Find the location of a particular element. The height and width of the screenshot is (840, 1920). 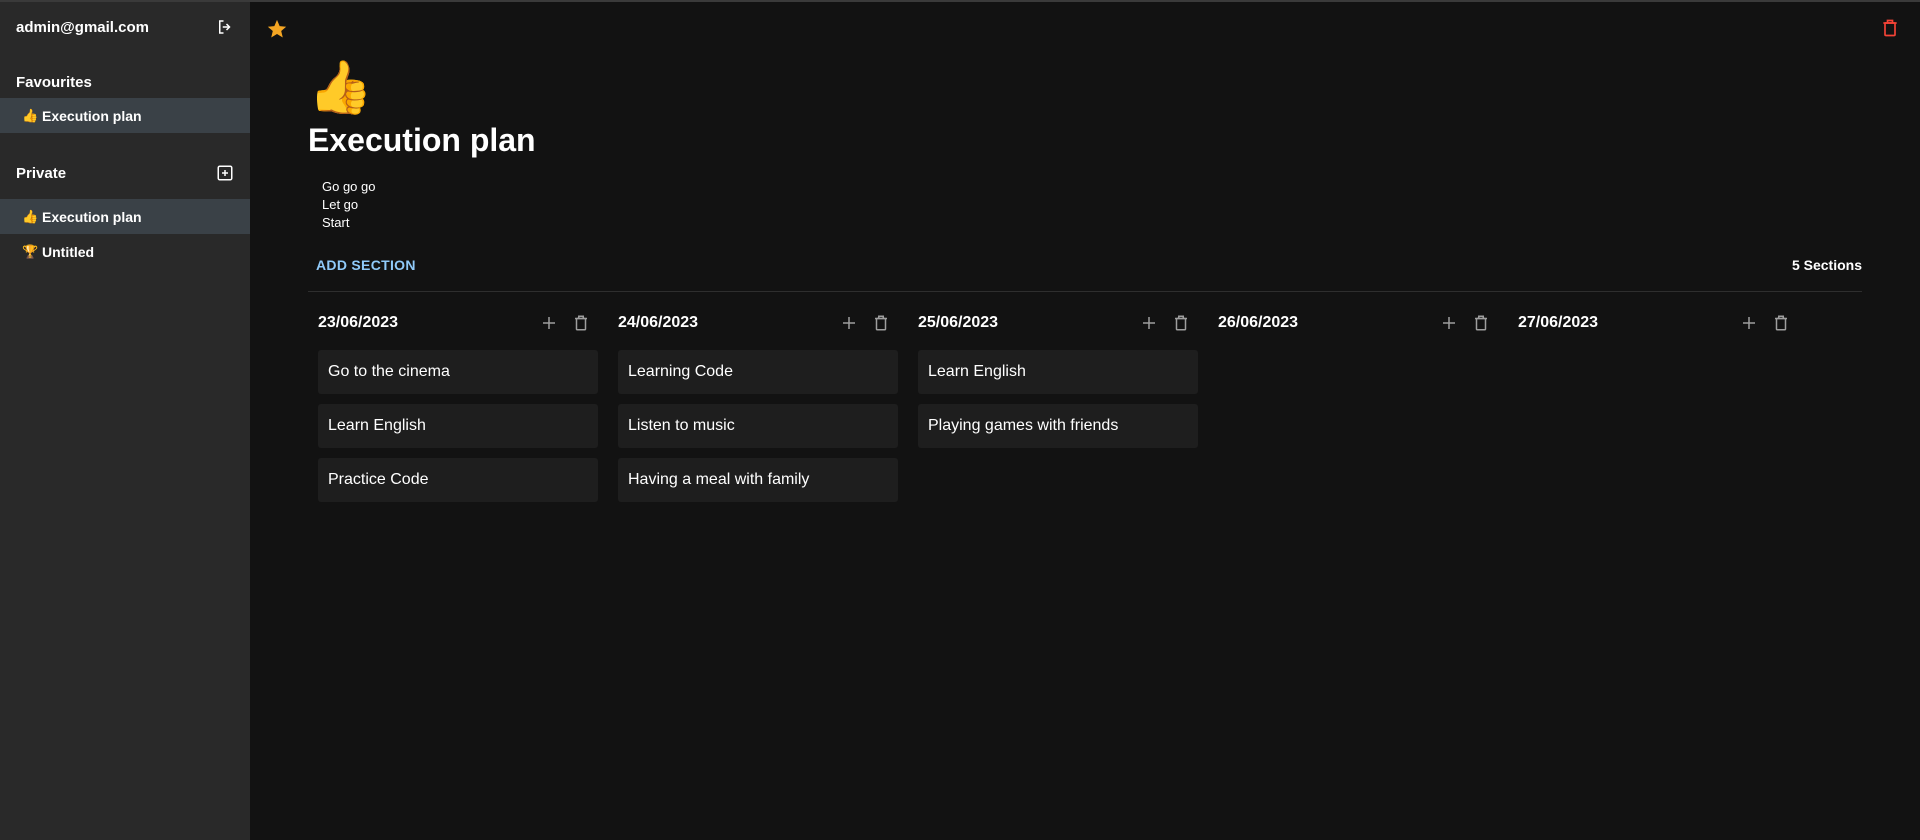

section-column: 26/06/2023 is located at coordinates (1368, 404).